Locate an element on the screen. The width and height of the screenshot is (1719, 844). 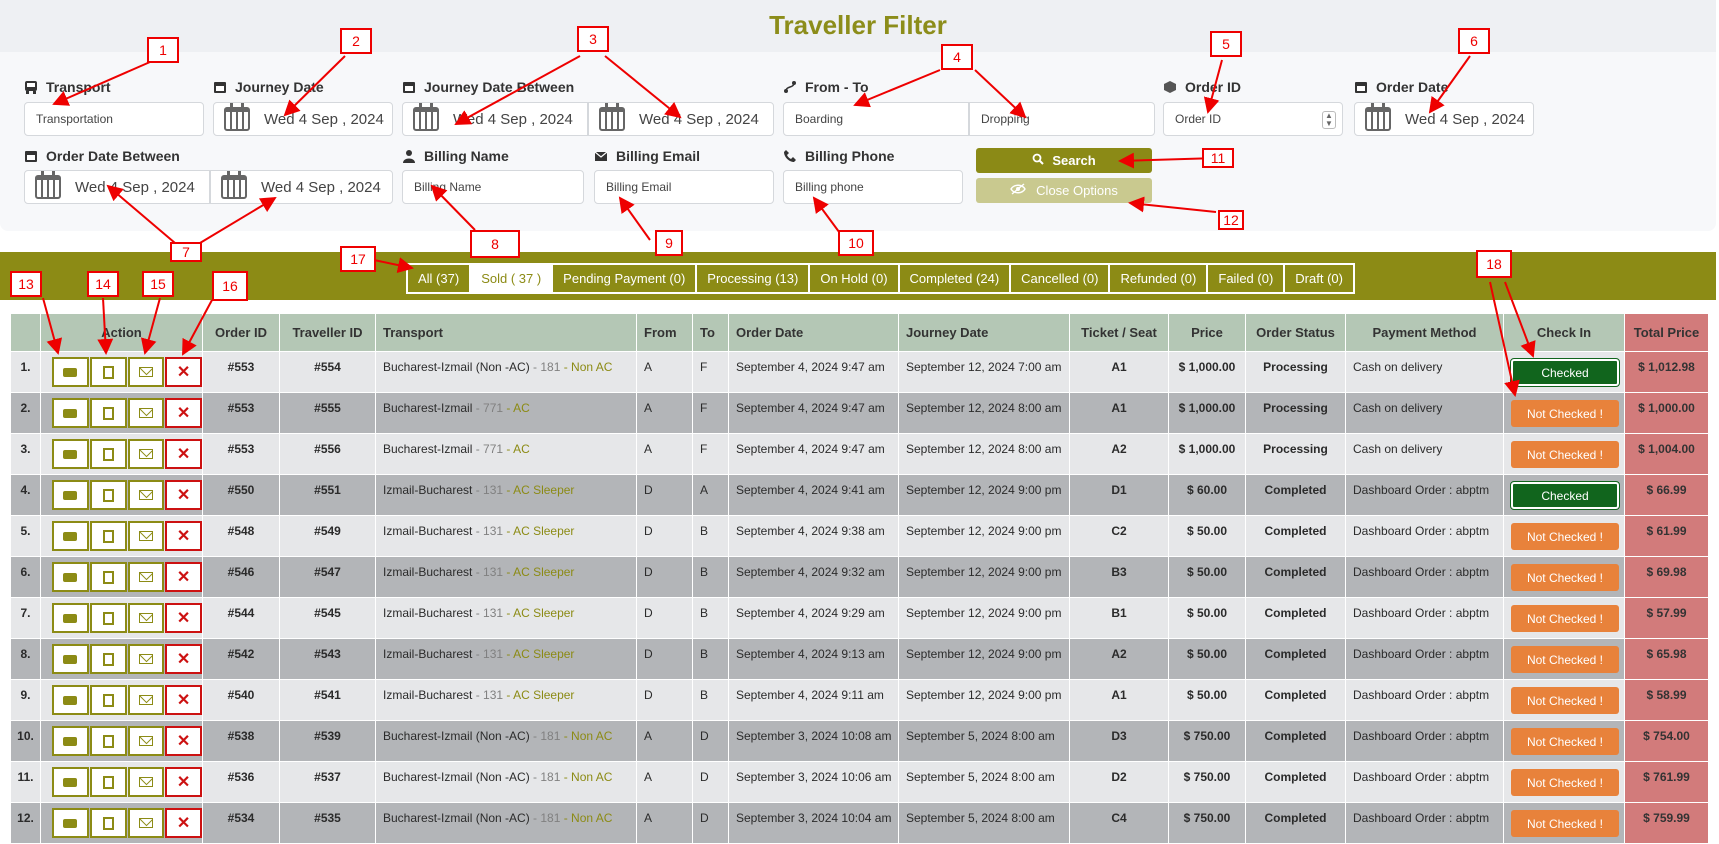
checkin-cell: Checked is located at coordinates (1564, 495).